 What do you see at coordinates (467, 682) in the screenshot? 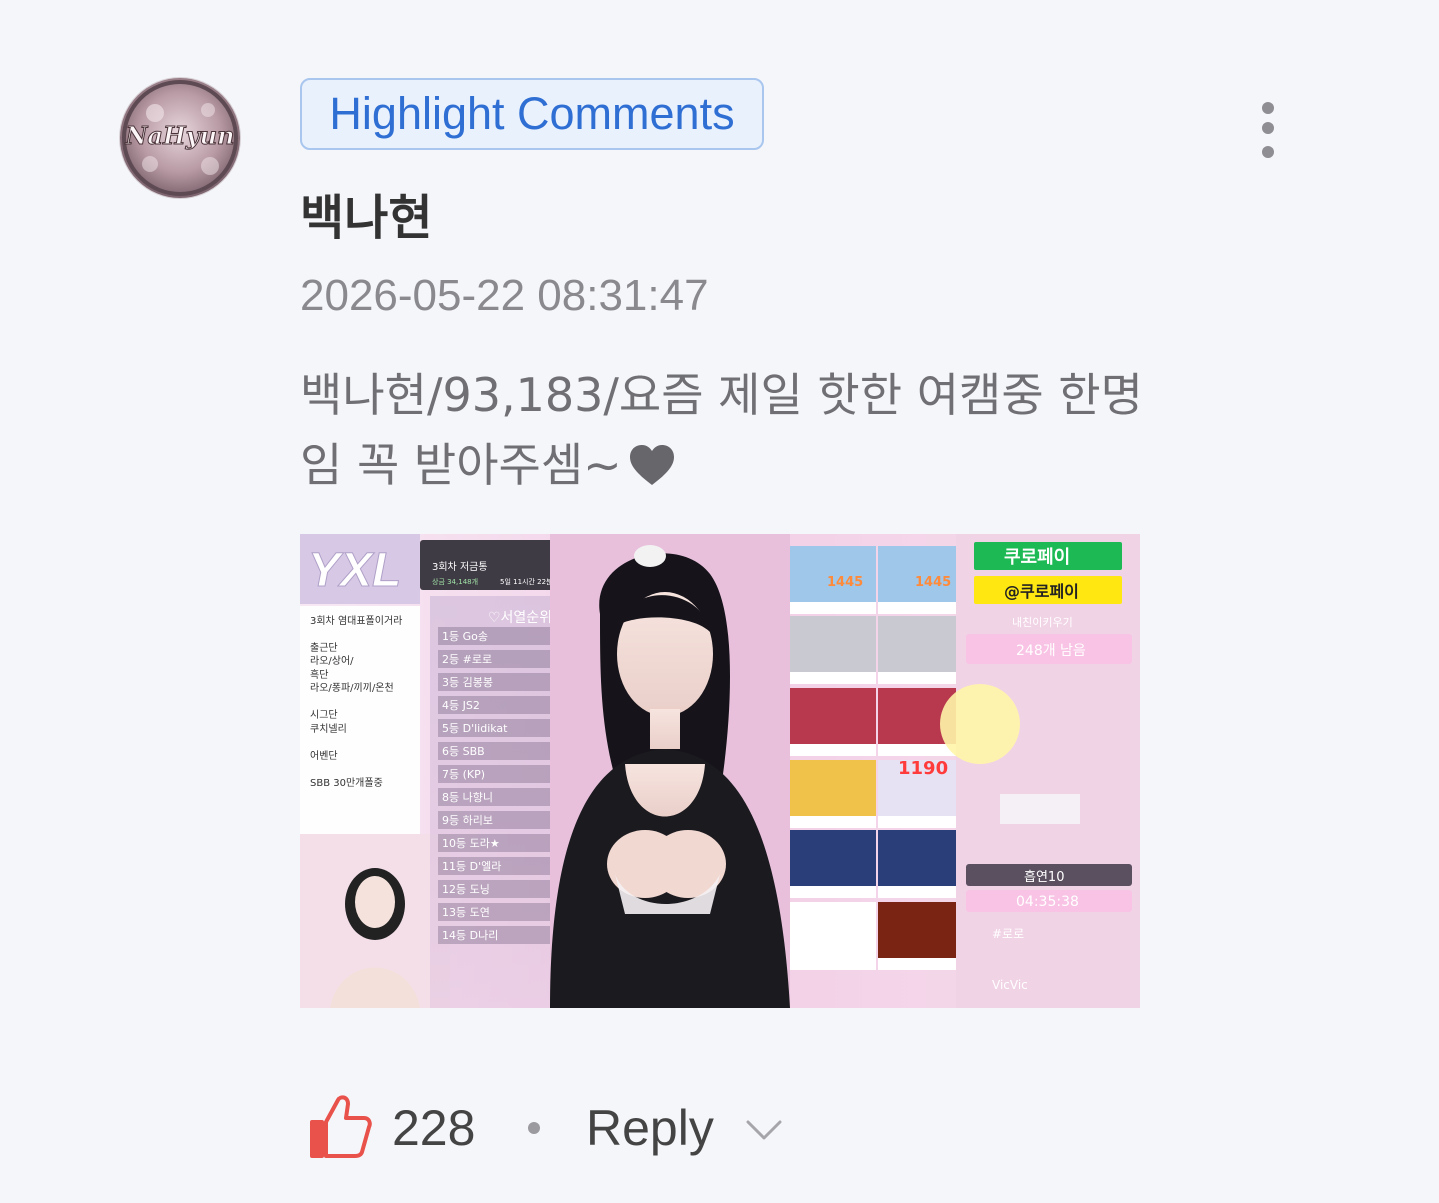
I see `rank-label: 3등 김봉봉` at bounding box center [467, 682].